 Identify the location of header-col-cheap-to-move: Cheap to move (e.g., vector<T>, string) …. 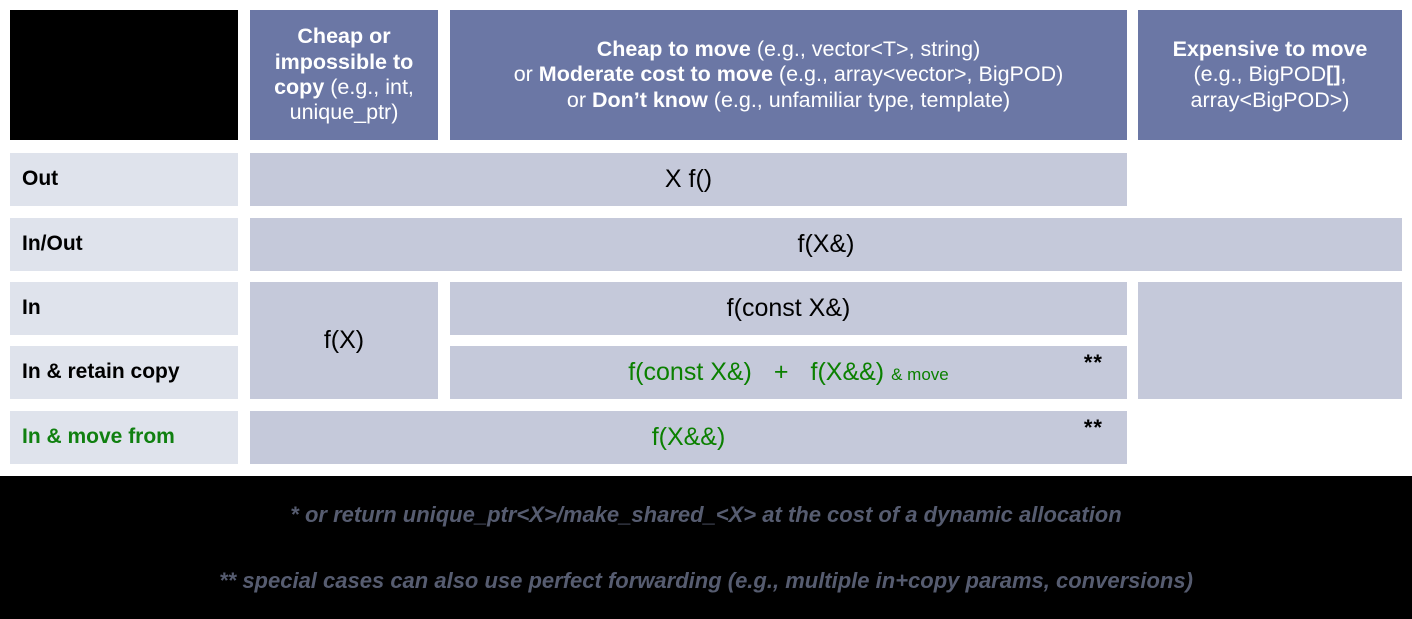
(788, 75).